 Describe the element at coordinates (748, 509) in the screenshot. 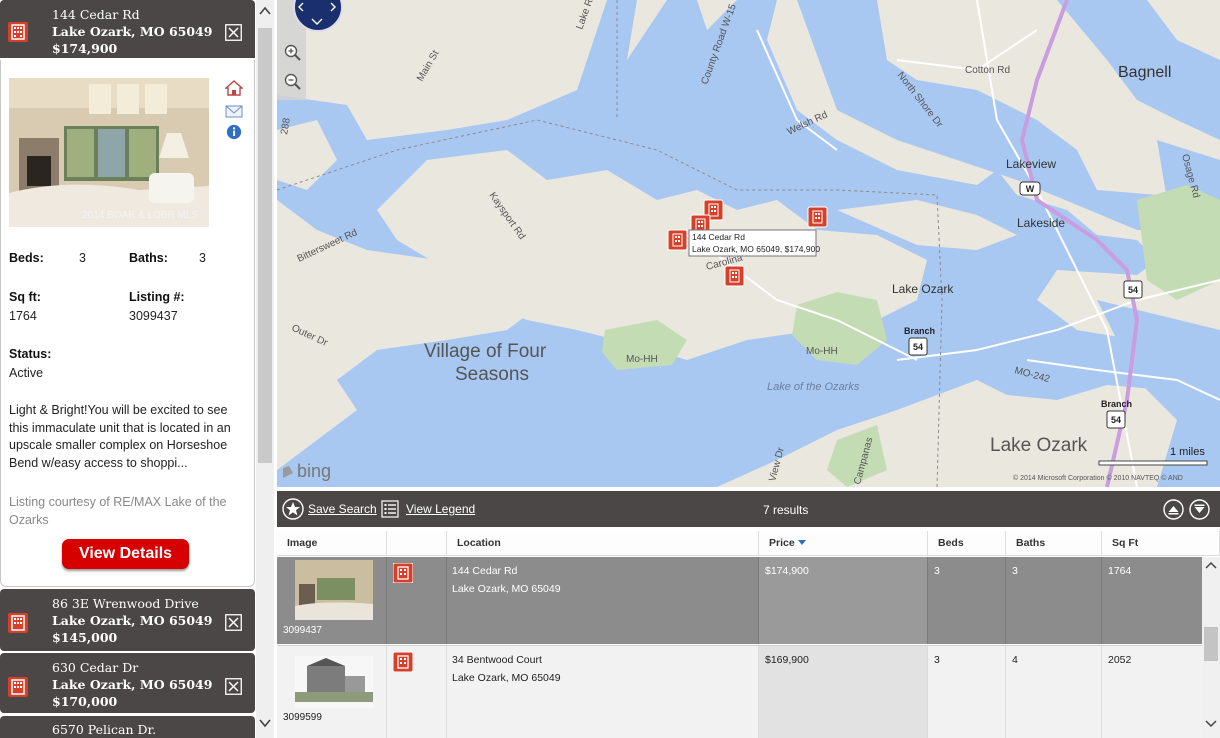

I see `results-toolbar: Save Search View Legend 7 results` at that location.